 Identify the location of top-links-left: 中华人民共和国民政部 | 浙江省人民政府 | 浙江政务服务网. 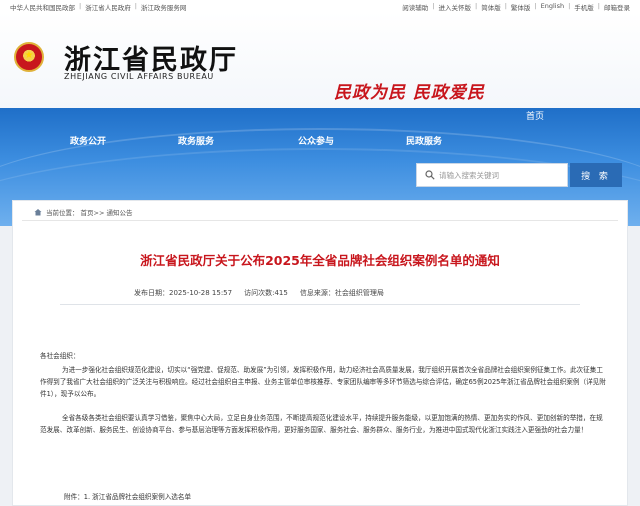
(98, 7).